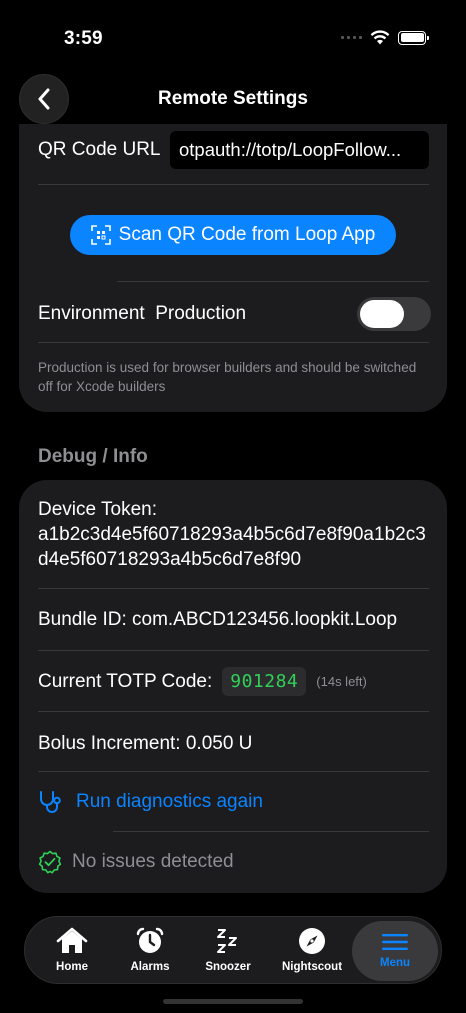  What do you see at coordinates (97, 509) in the screenshot?
I see `device-token-label: Device Token:` at bounding box center [97, 509].